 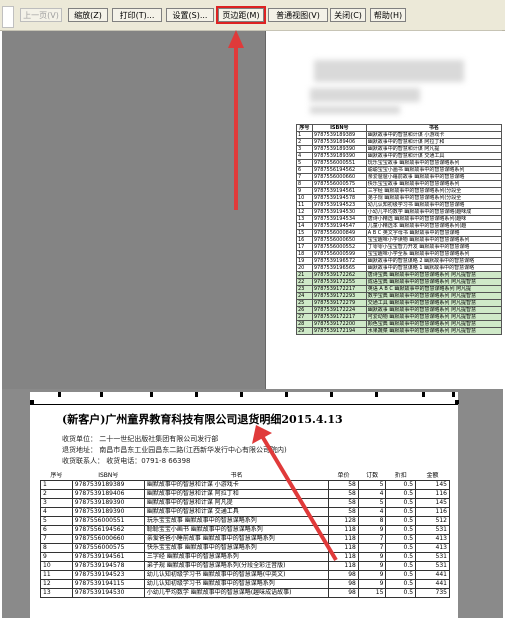 I want to click on table-cell: 7, so click(x=372, y=548).